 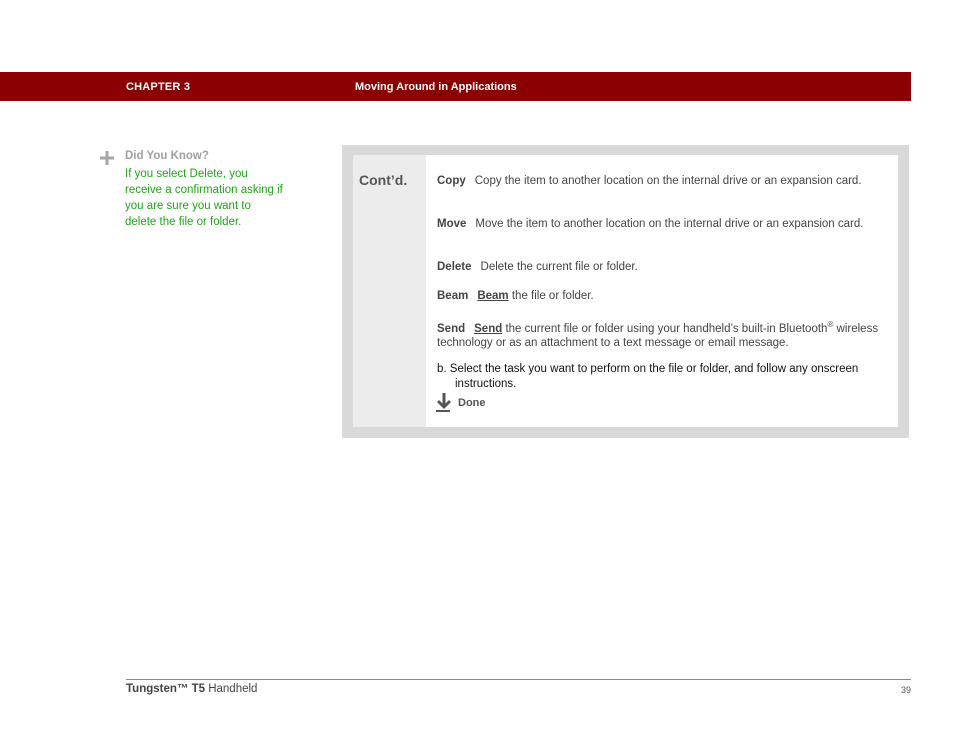 I want to click on tip-heading: Did You Know?, so click(x=167, y=156).